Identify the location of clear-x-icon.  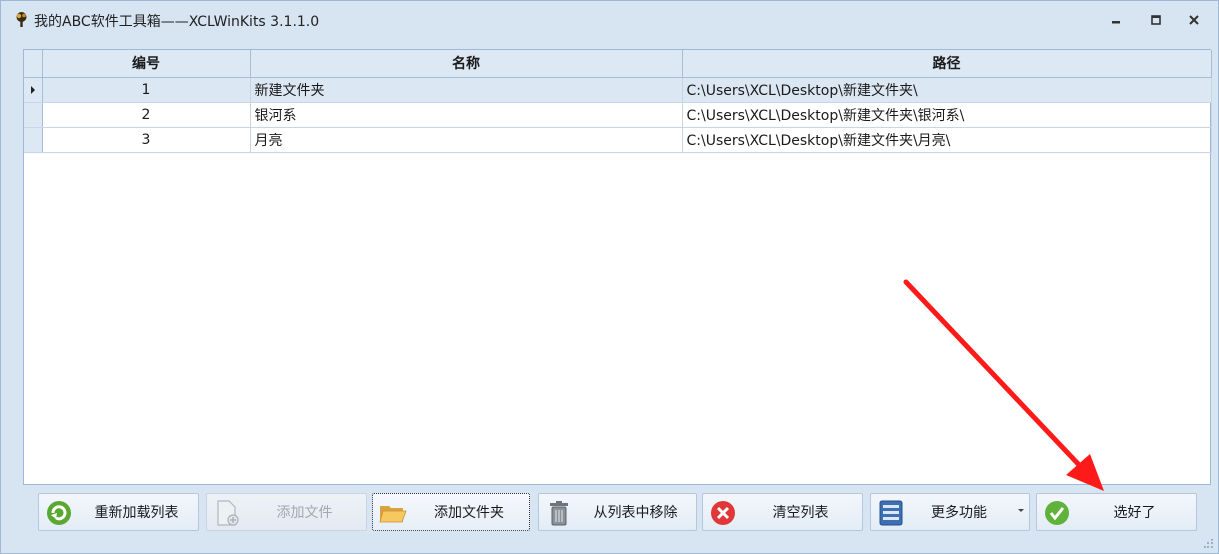
(723, 513).